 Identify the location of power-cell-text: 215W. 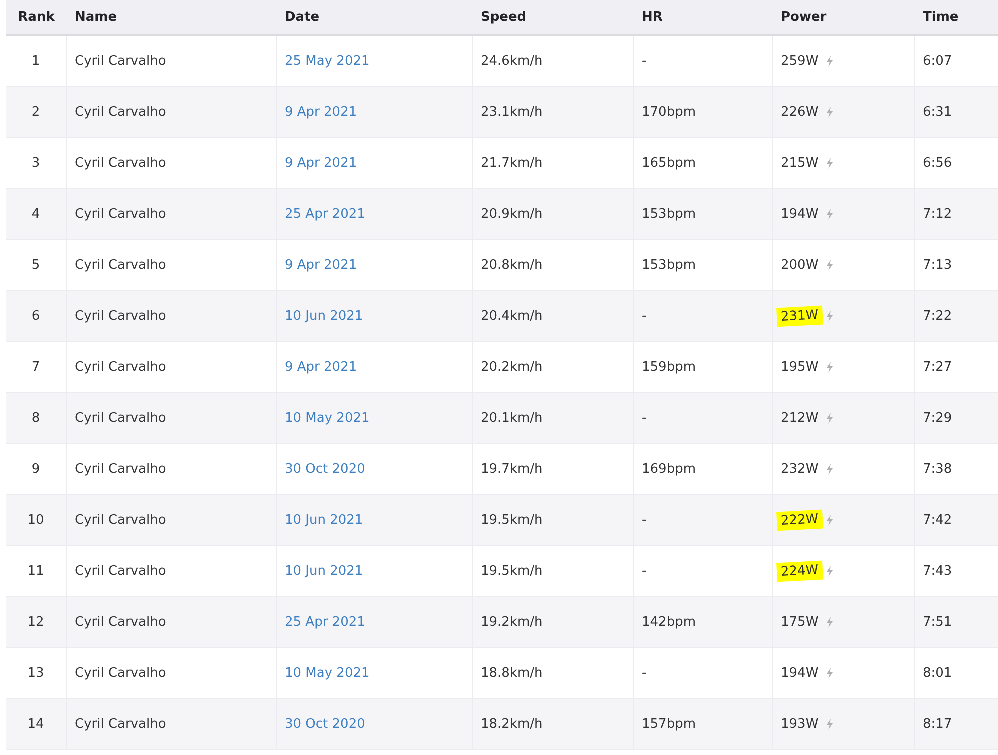
(800, 163).